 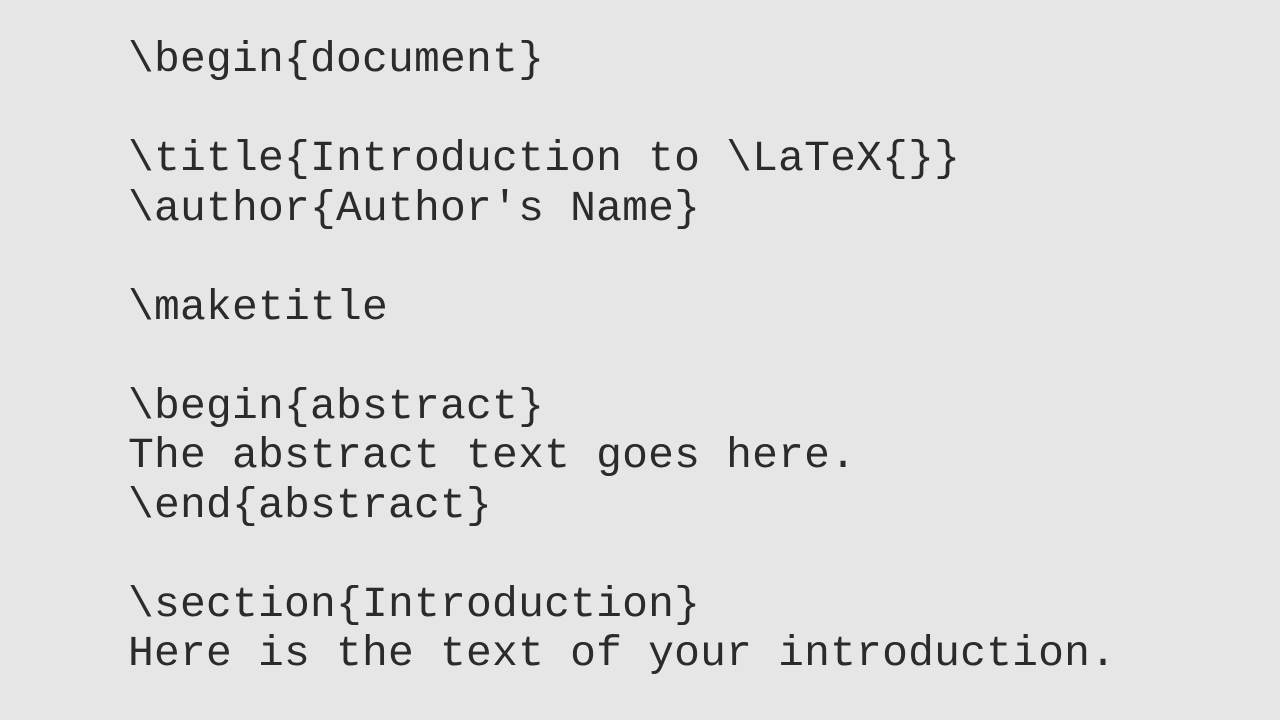 I want to click on code-line-maketitle: \maketitle, so click(x=258, y=307).